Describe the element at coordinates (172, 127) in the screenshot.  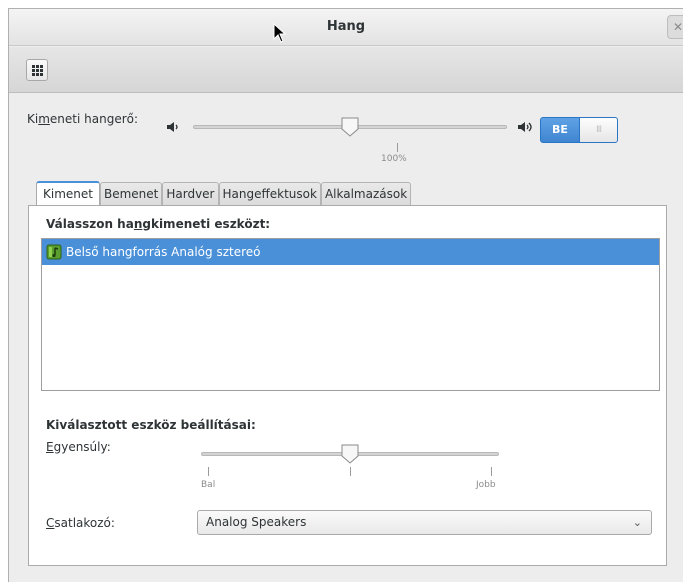
I see `speaker-low-icon` at that location.